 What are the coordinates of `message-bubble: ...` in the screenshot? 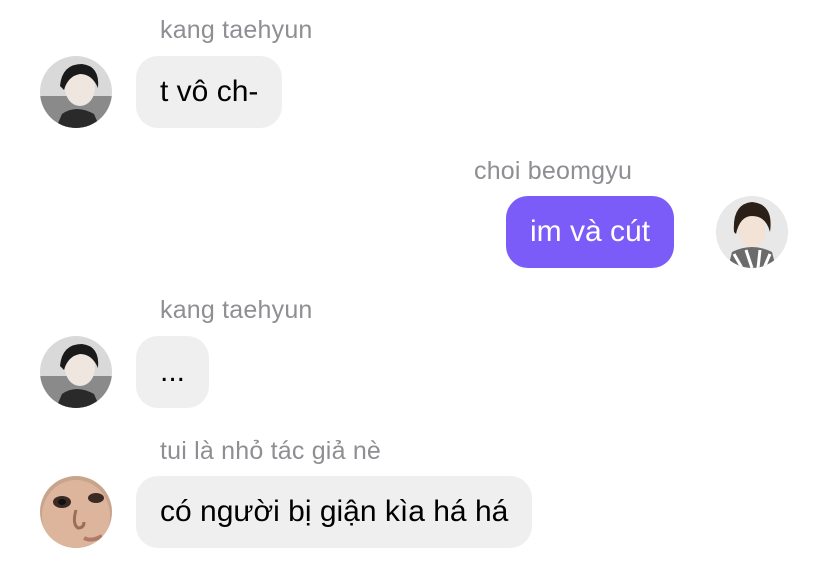 It's located at (173, 372).